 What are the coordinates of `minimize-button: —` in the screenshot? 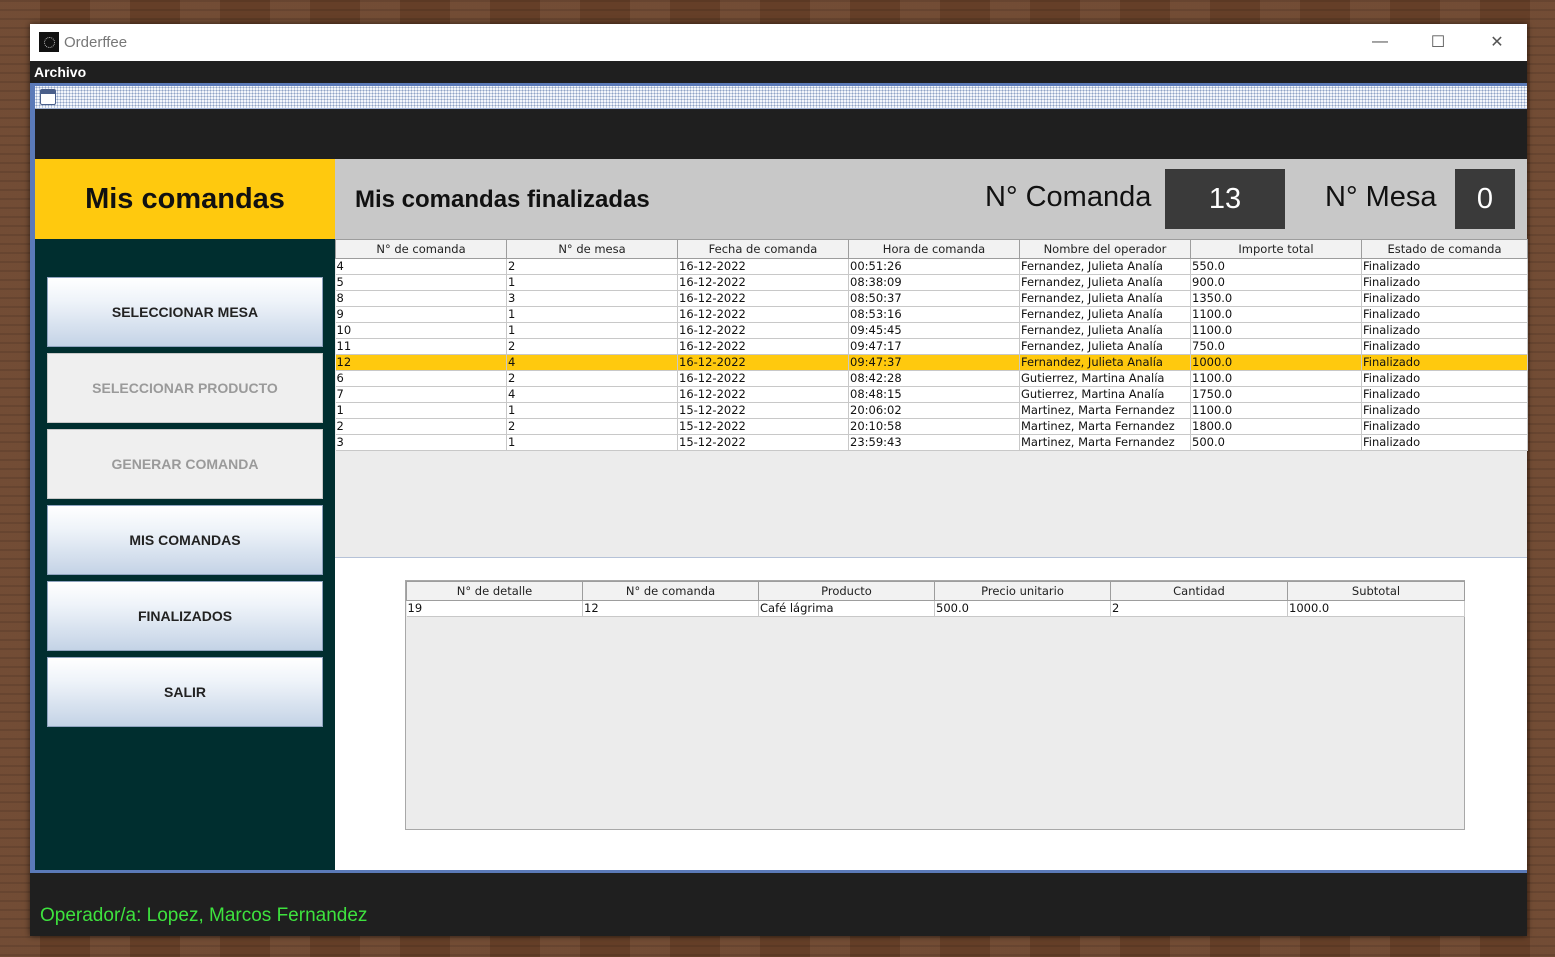 It's located at (1380, 42).